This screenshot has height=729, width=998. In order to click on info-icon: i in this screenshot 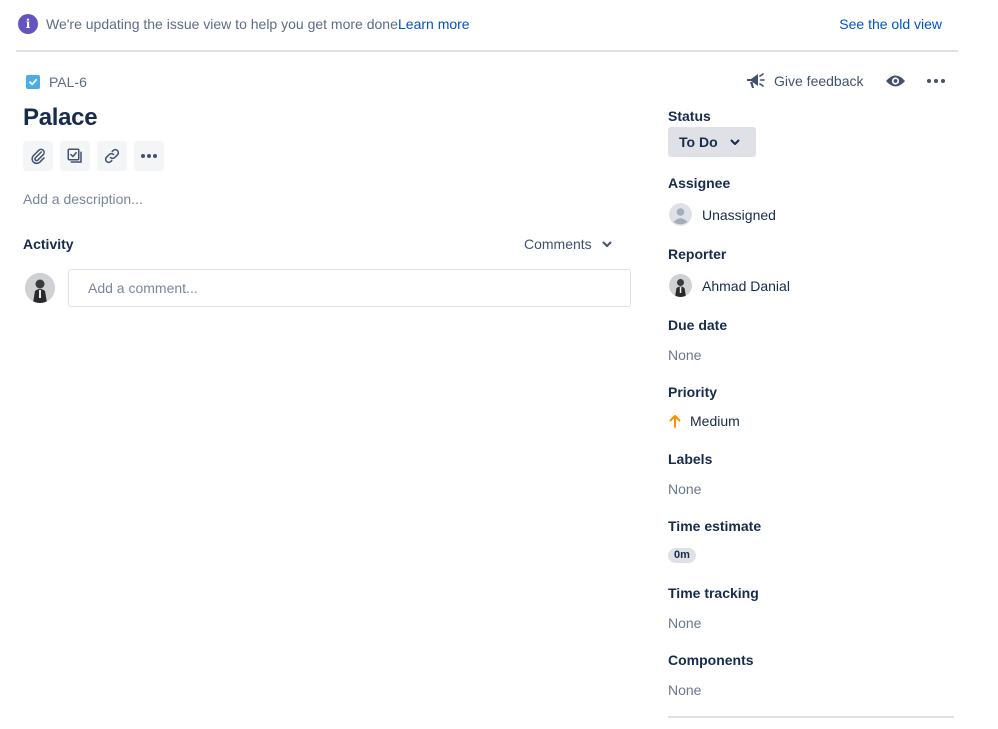, I will do `click(28, 24)`.